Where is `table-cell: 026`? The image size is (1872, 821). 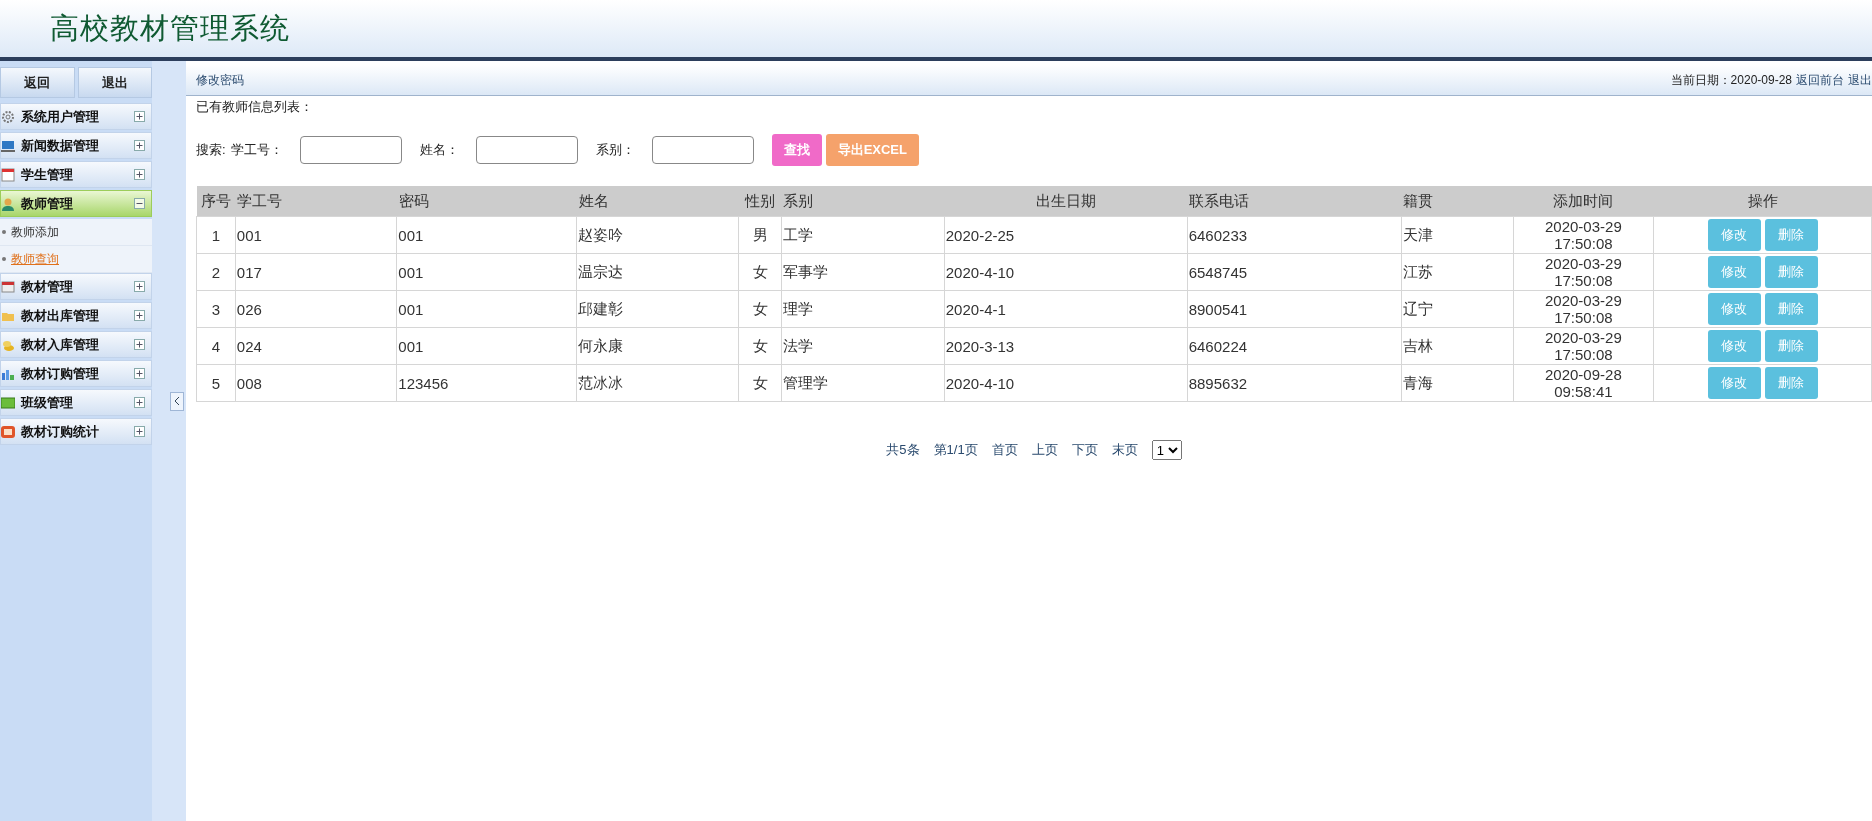
table-cell: 026 is located at coordinates (249, 309).